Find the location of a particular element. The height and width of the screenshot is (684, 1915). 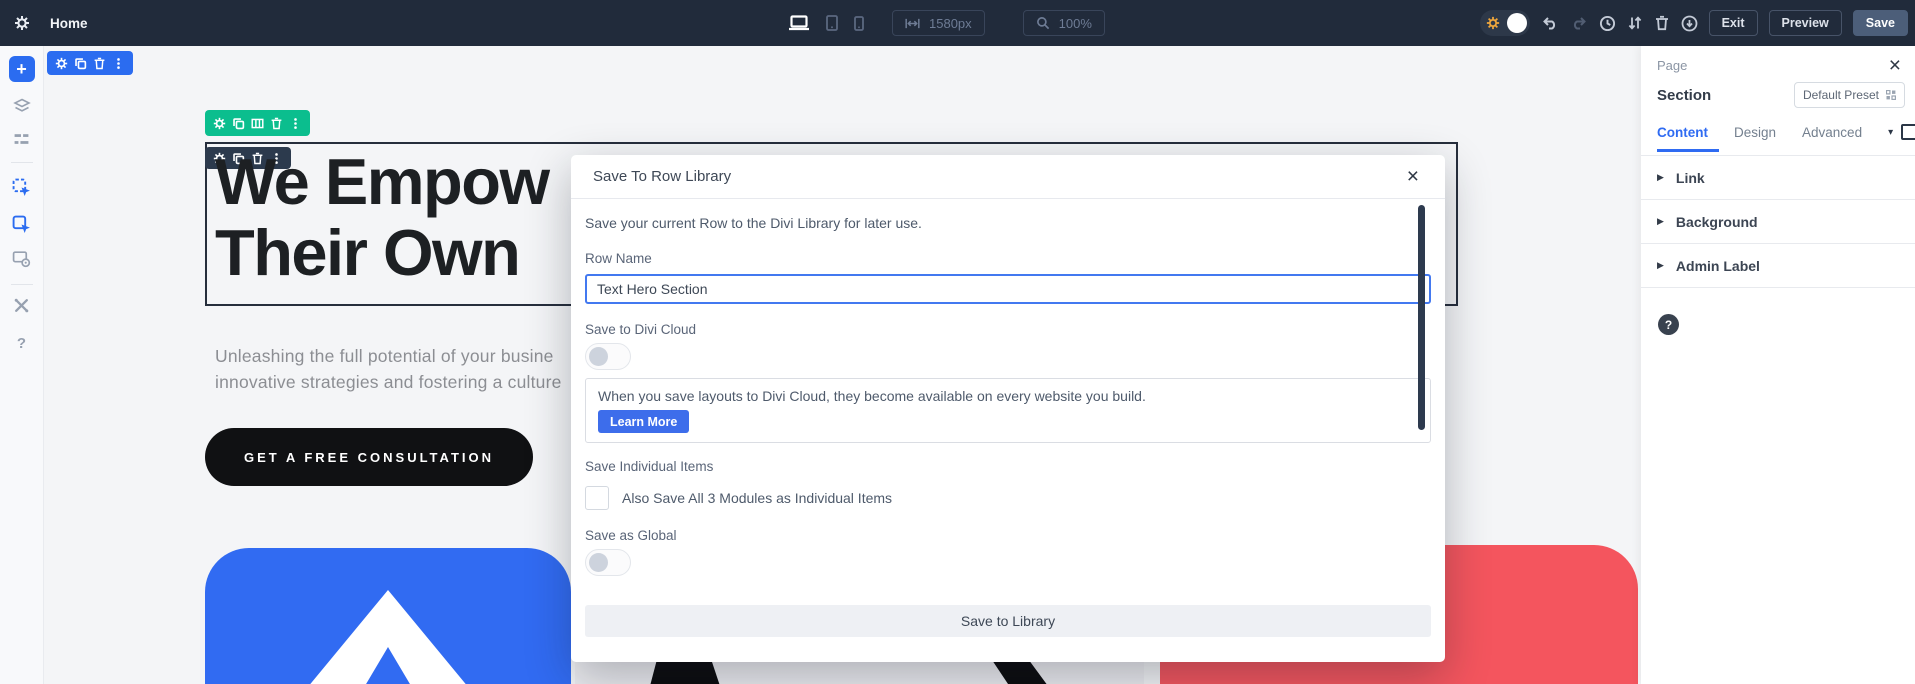

row-settings-icon is located at coordinates (219, 123).